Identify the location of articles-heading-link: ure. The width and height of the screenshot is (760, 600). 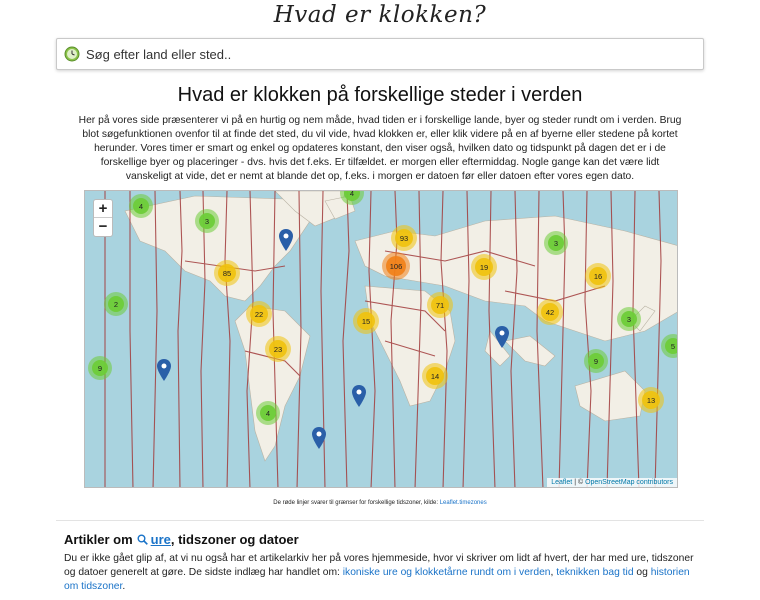
(161, 539).